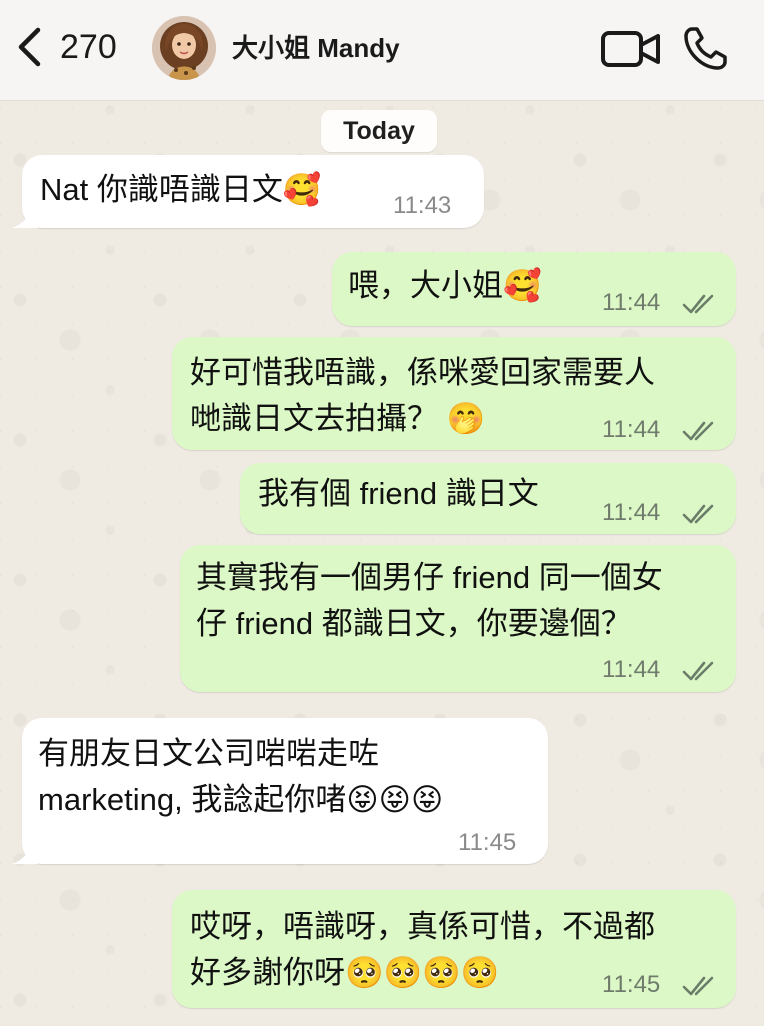 Image resolution: width=764 pixels, height=1026 pixels. I want to click on message-bubble-outgoing: 我有個 friend 識日文 11:44, so click(488, 498).